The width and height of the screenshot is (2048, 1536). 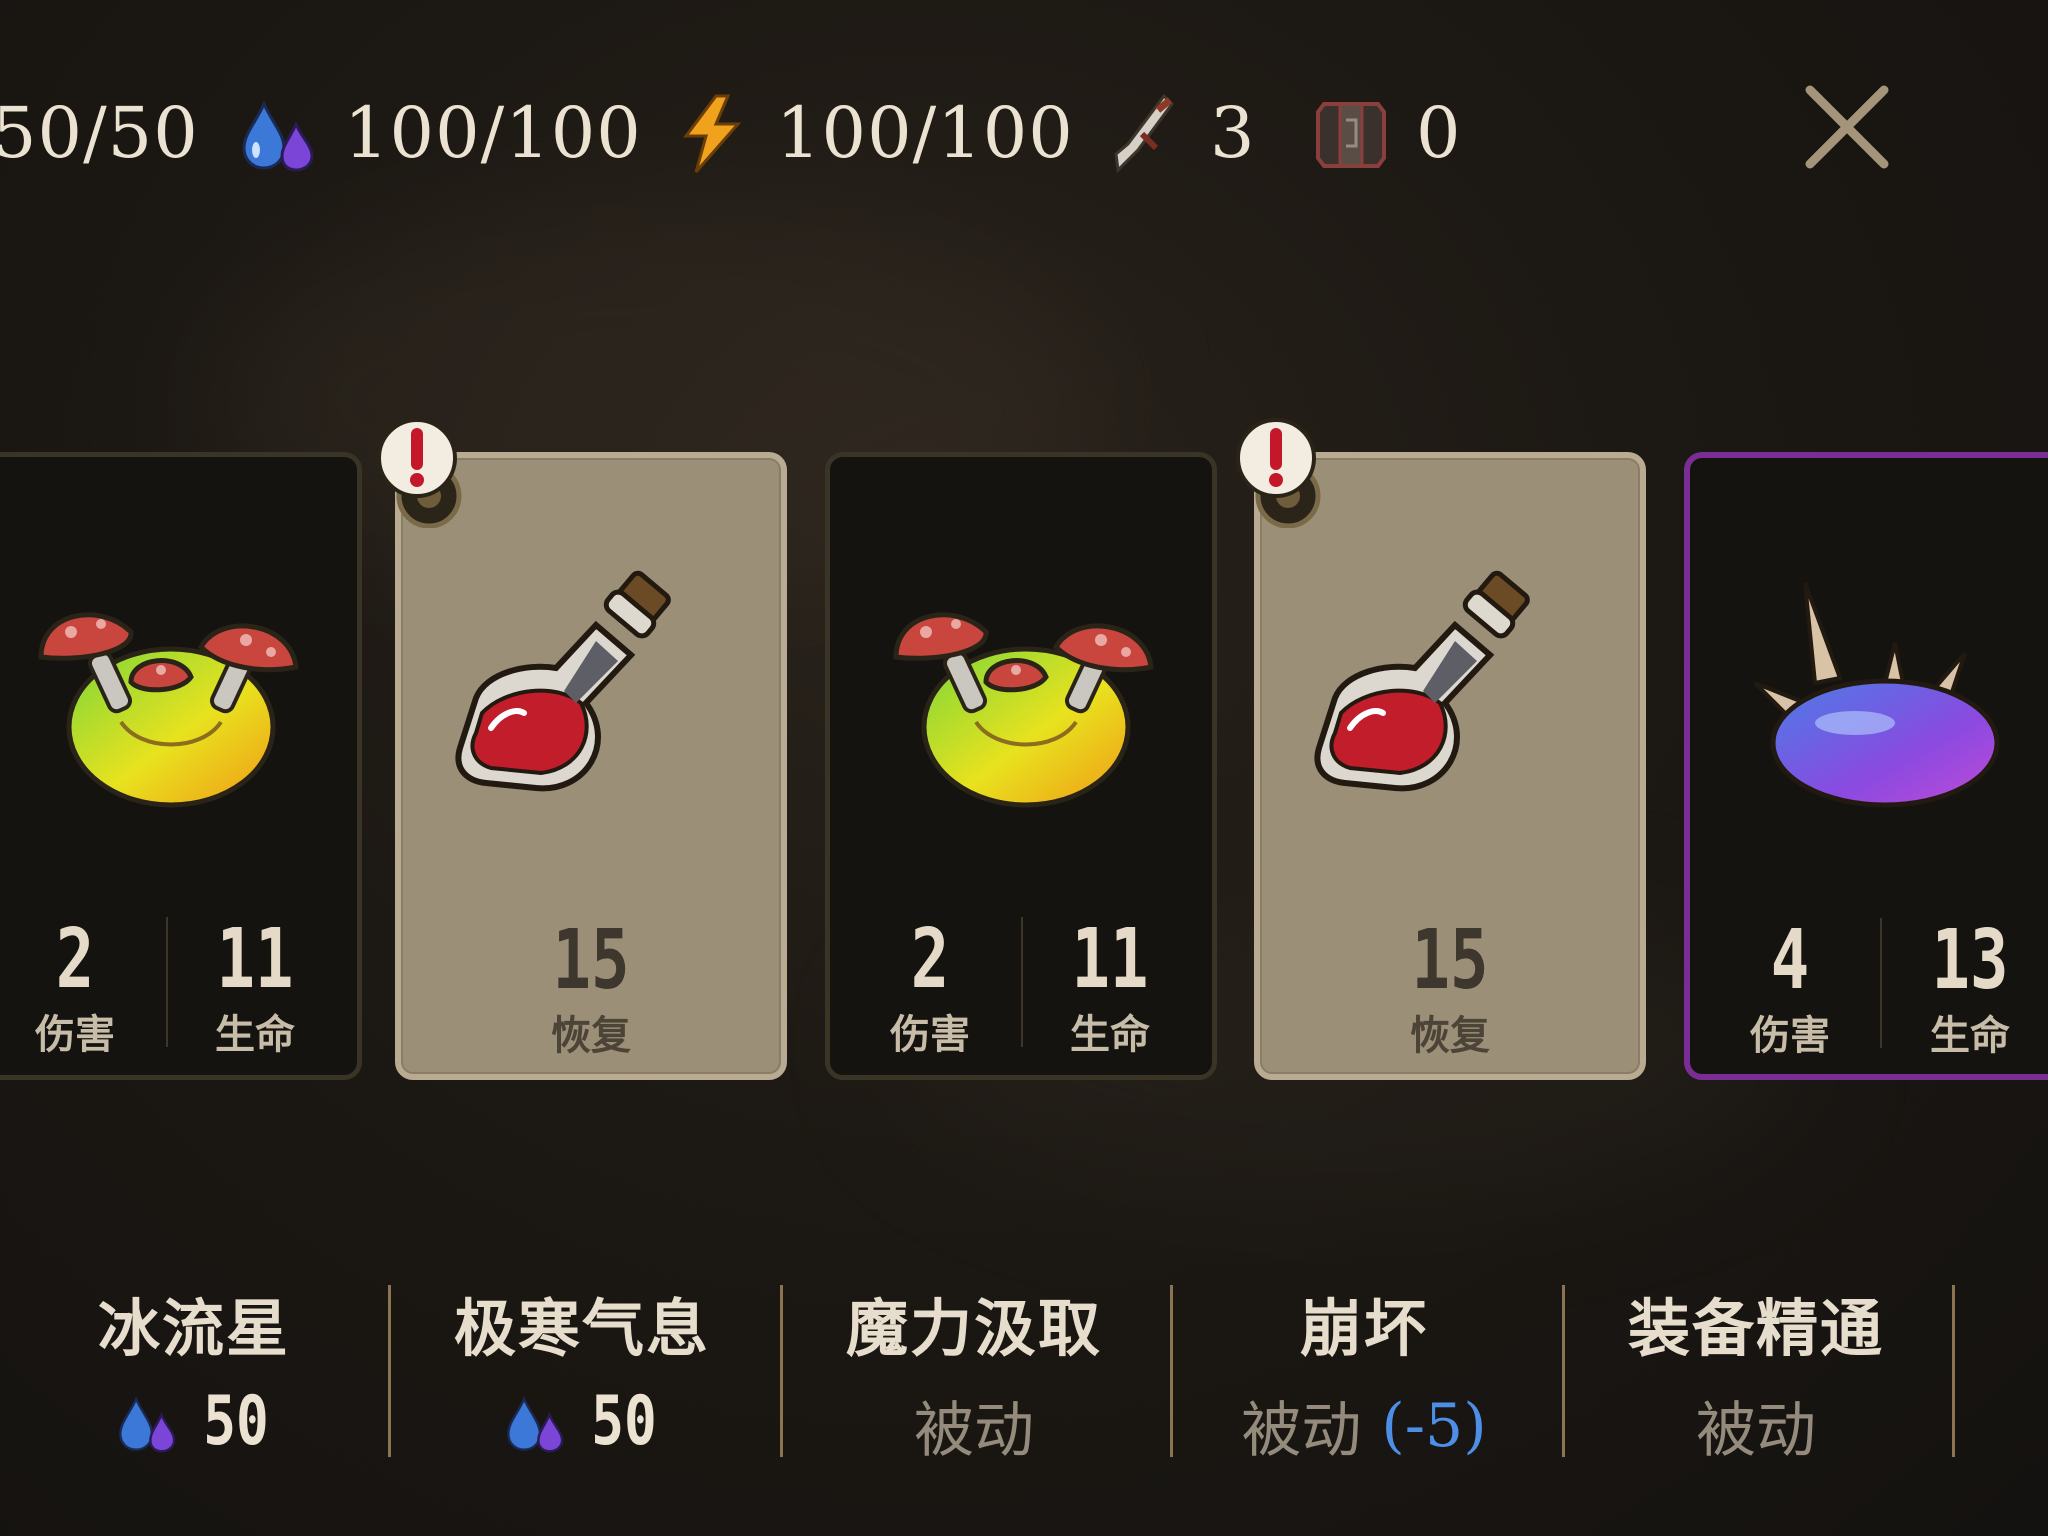 I want to click on hp-stat: 50/50, so click(x=99, y=133).